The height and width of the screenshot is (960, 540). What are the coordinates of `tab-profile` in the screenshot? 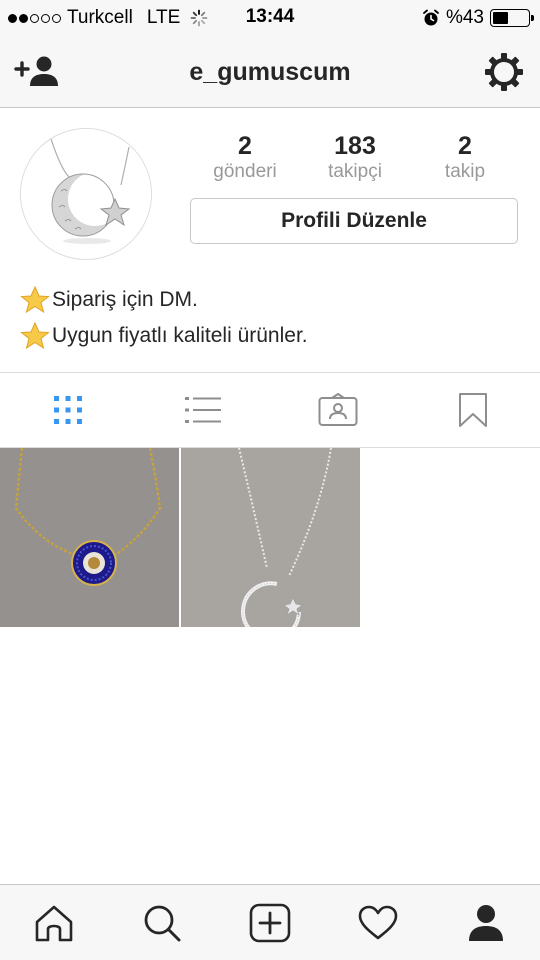 It's located at (486, 922).